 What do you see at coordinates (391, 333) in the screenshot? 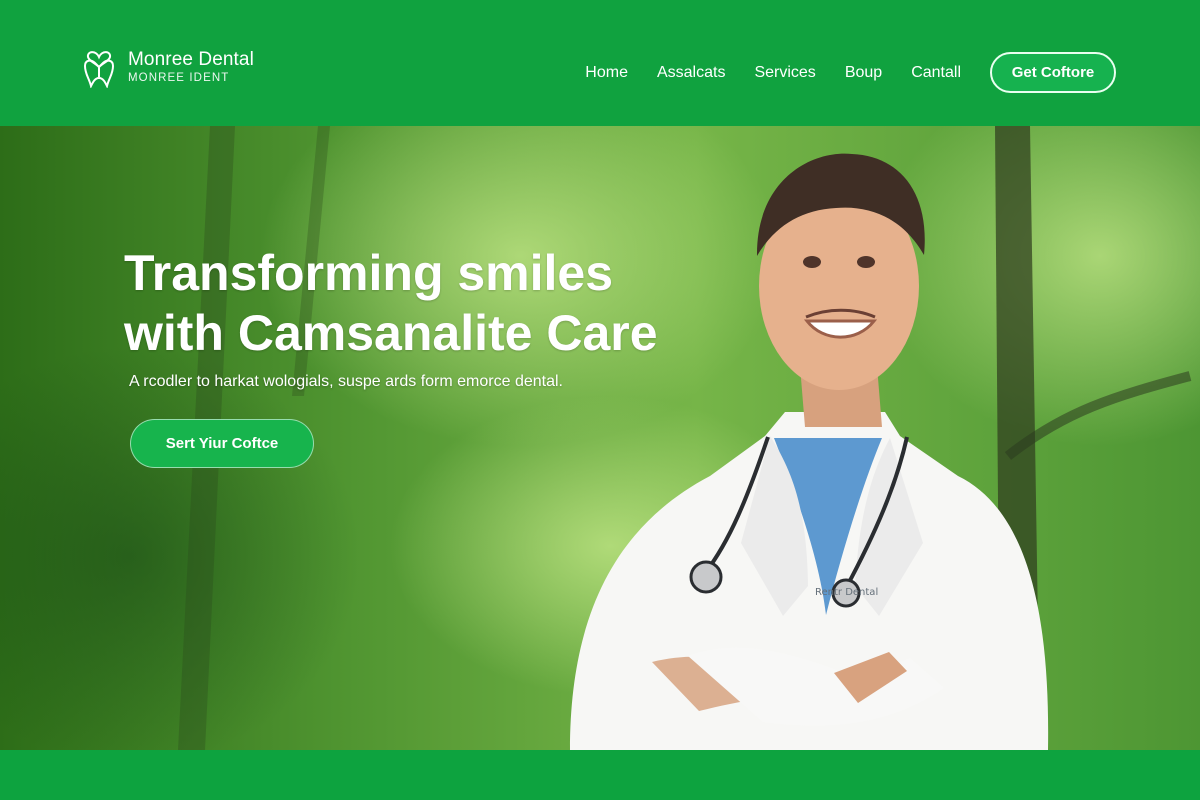
I see `hero-heading-line-2: with Camsanalite Care` at bounding box center [391, 333].